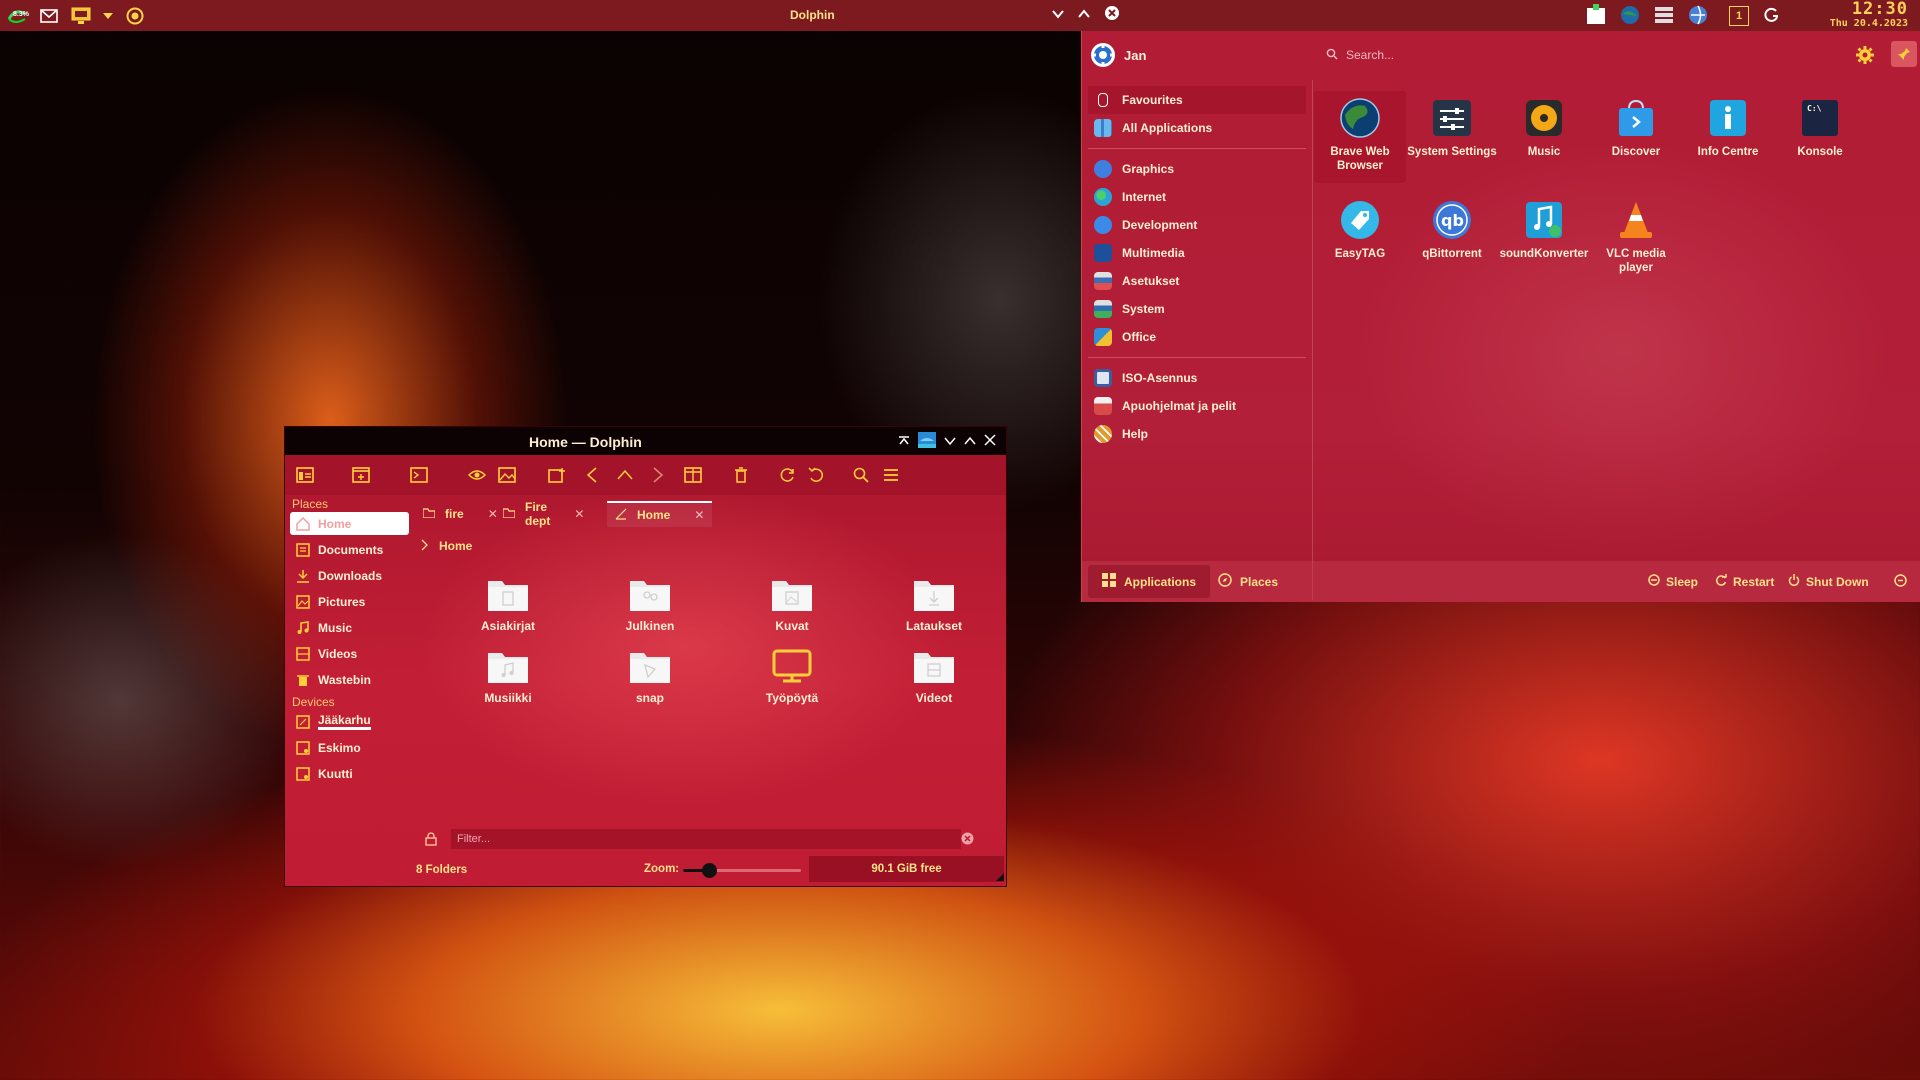 This screenshot has width=1920, height=1080. I want to click on category-asetukset: Asetukset, so click(1197, 281).